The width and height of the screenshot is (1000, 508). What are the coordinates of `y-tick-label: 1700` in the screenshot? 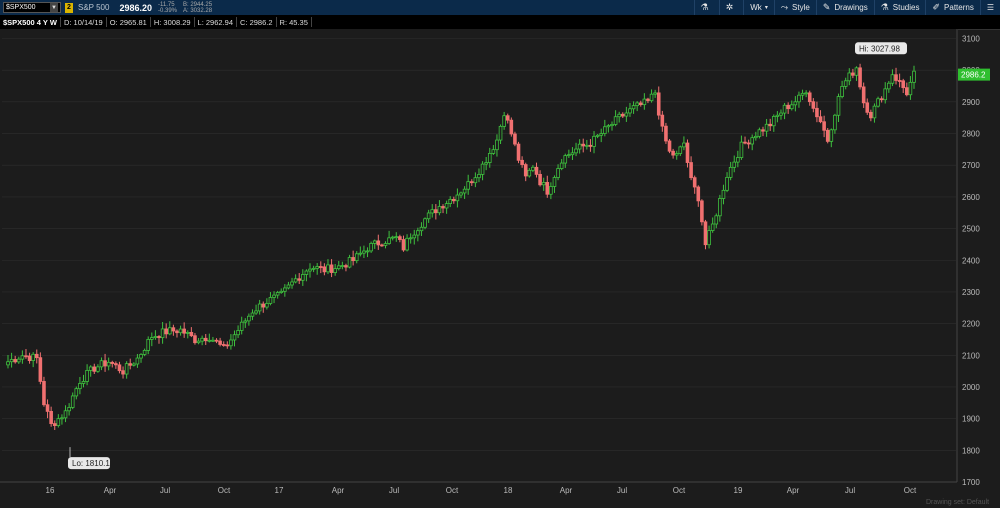 It's located at (971, 482).